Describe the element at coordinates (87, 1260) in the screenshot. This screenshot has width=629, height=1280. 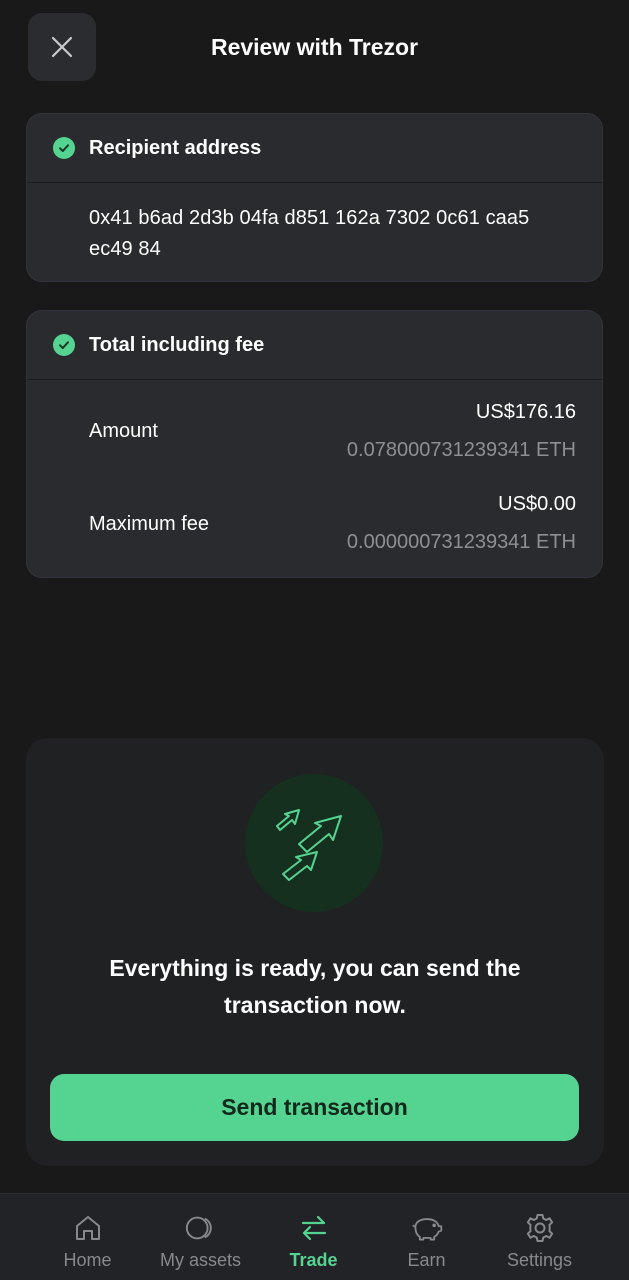
I see `nav-label-home: Home` at that location.